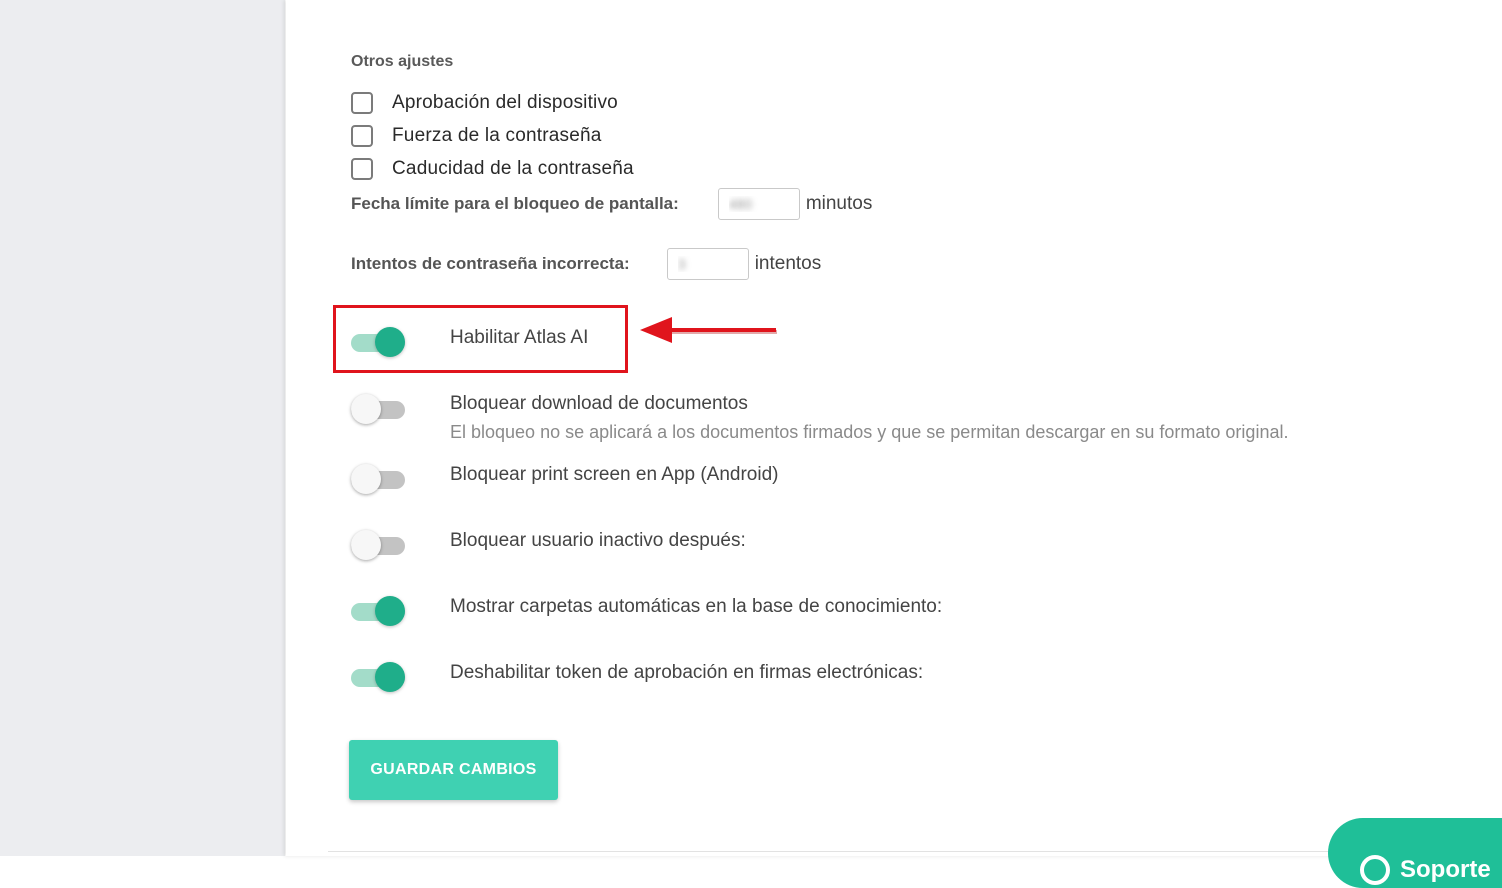 This screenshot has width=1502, height=888. I want to click on checkbox-row-password-expiry: Caducidad de la contraseña, so click(492, 169).